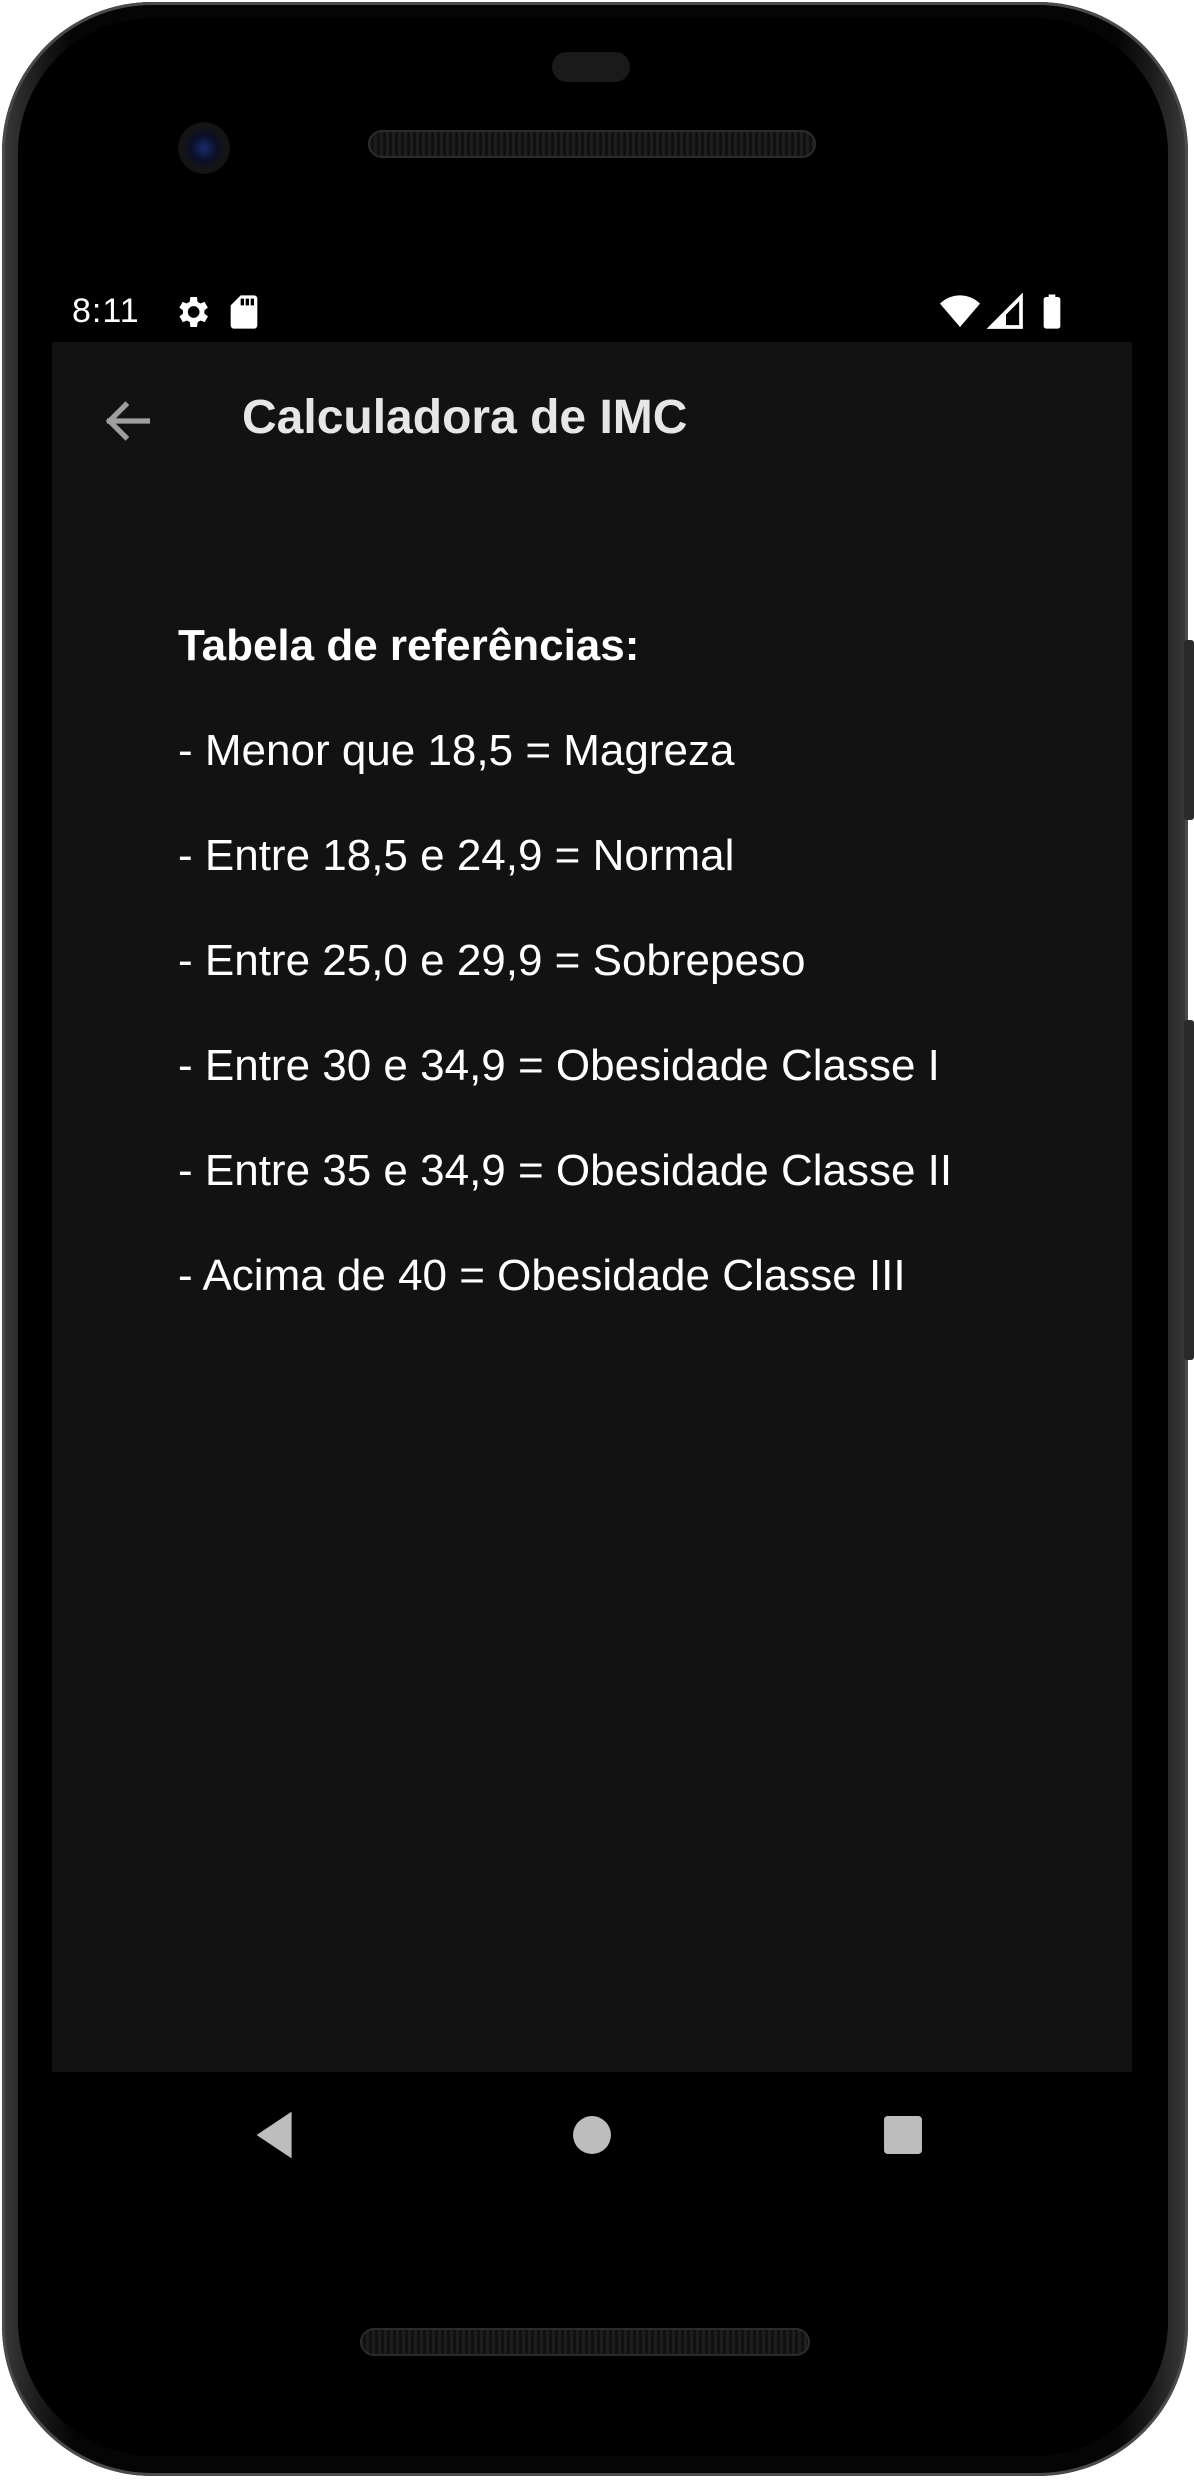 Image resolution: width=1194 pixels, height=2480 pixels. I want to click on wifi-icon, so click(960, 312).